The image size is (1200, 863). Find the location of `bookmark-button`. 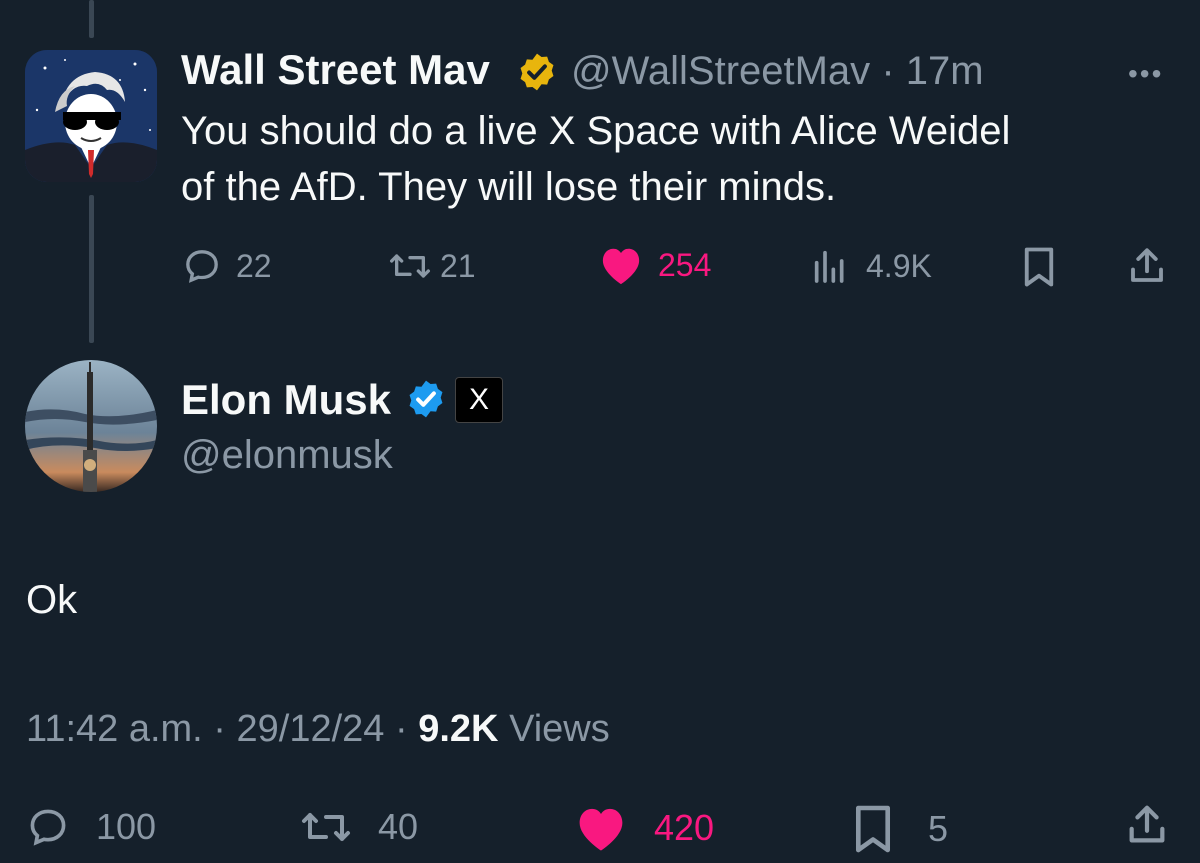

bookmark-button is located at coordinates (1039, 267).